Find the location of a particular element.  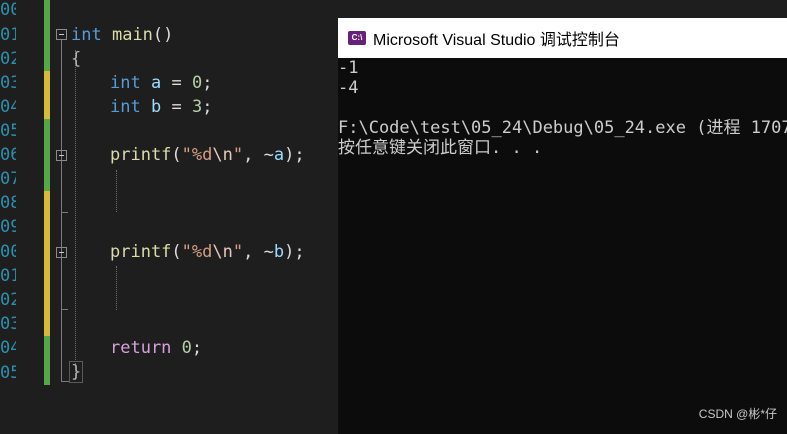

outline-line is located at coordinates (61, 211).